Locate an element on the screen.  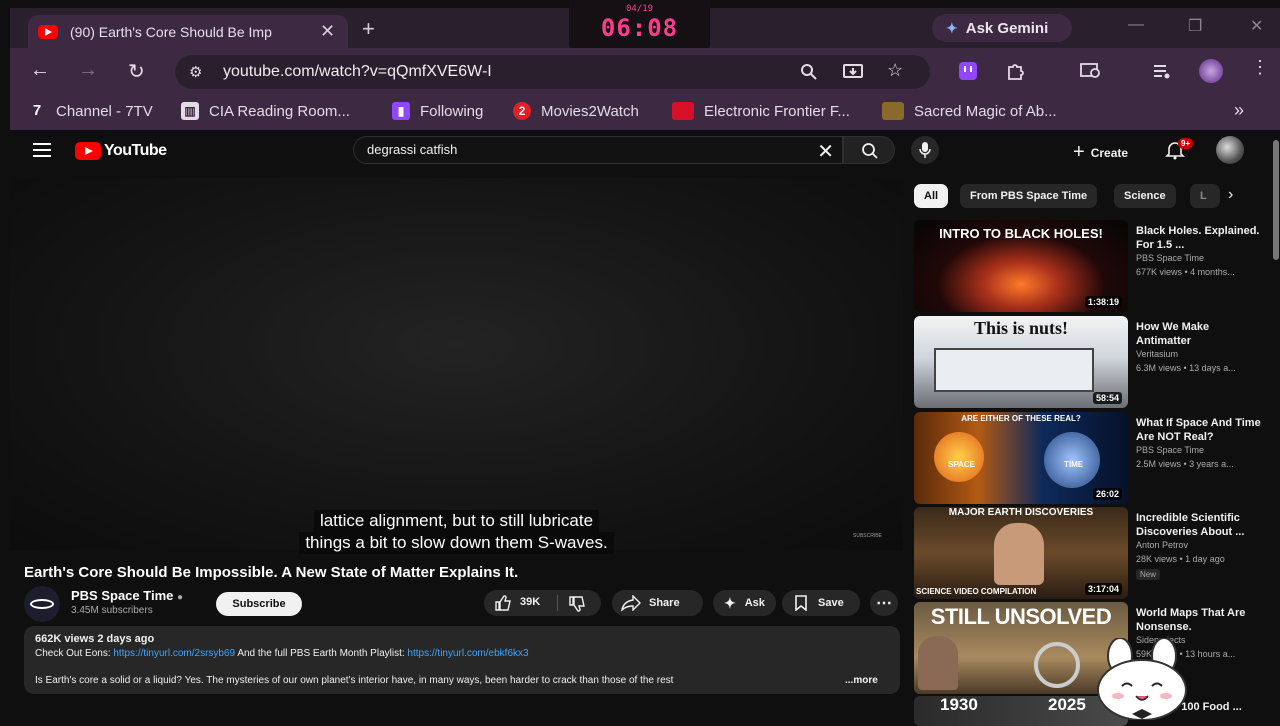
rec-title: What If Space And Time Are NOT Real? is located at coordinates (1198, 430).